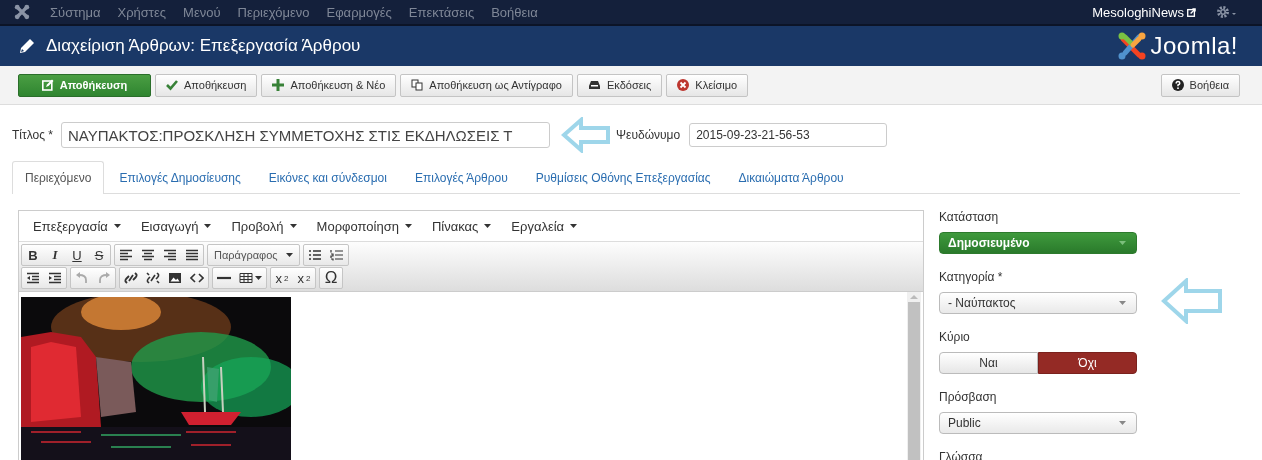  Describe the element at coordinates (955, 337) in the screenshot. I see `field-label: Κύριο` at that location.